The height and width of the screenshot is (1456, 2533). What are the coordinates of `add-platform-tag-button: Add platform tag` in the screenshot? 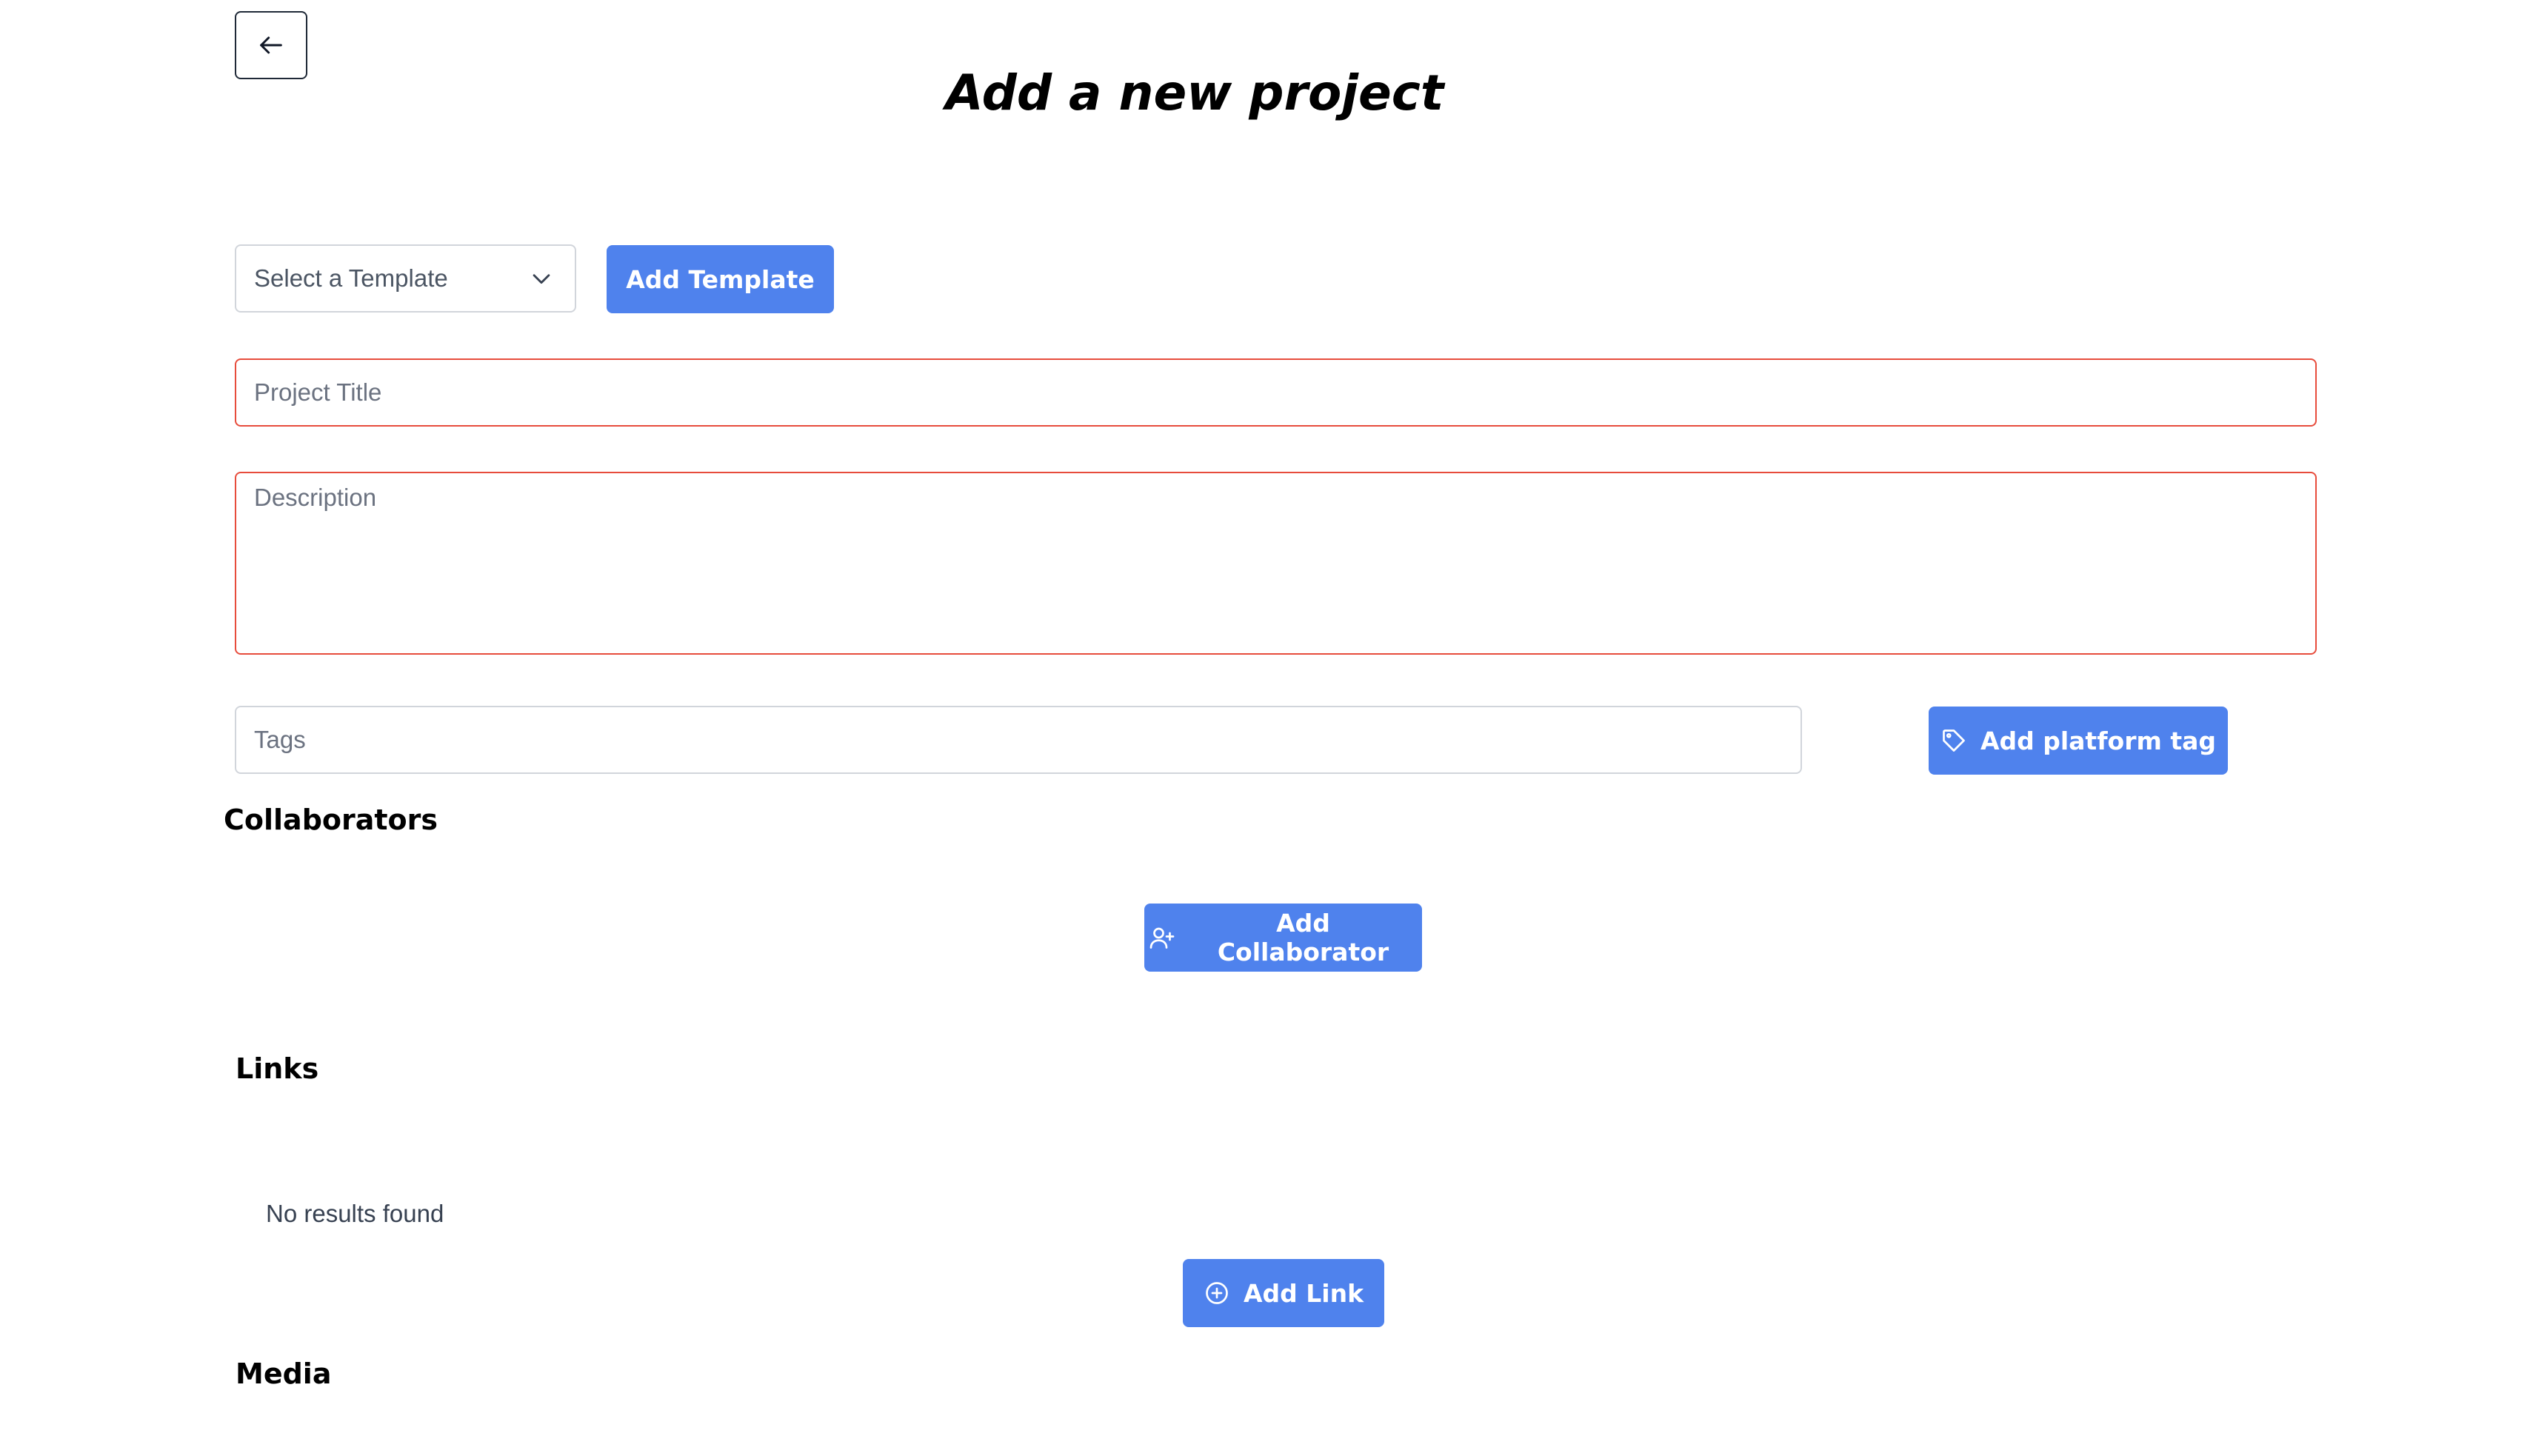 It's located at (2078, 741).